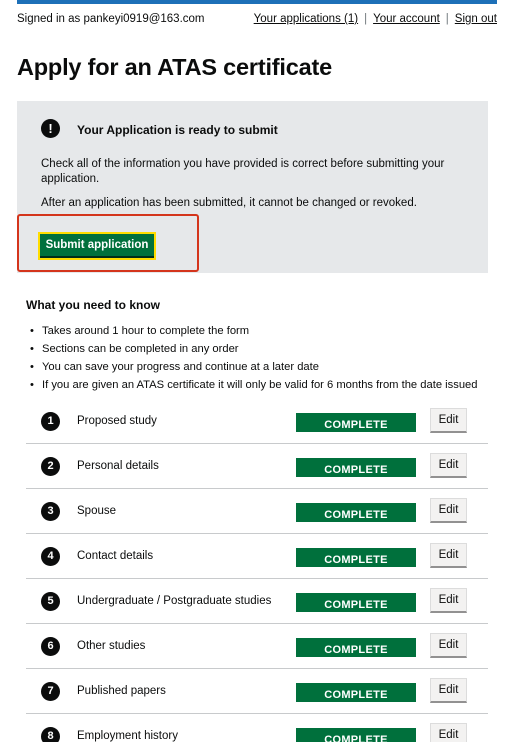  I want to click on step-number: 5, so click(50, 601).